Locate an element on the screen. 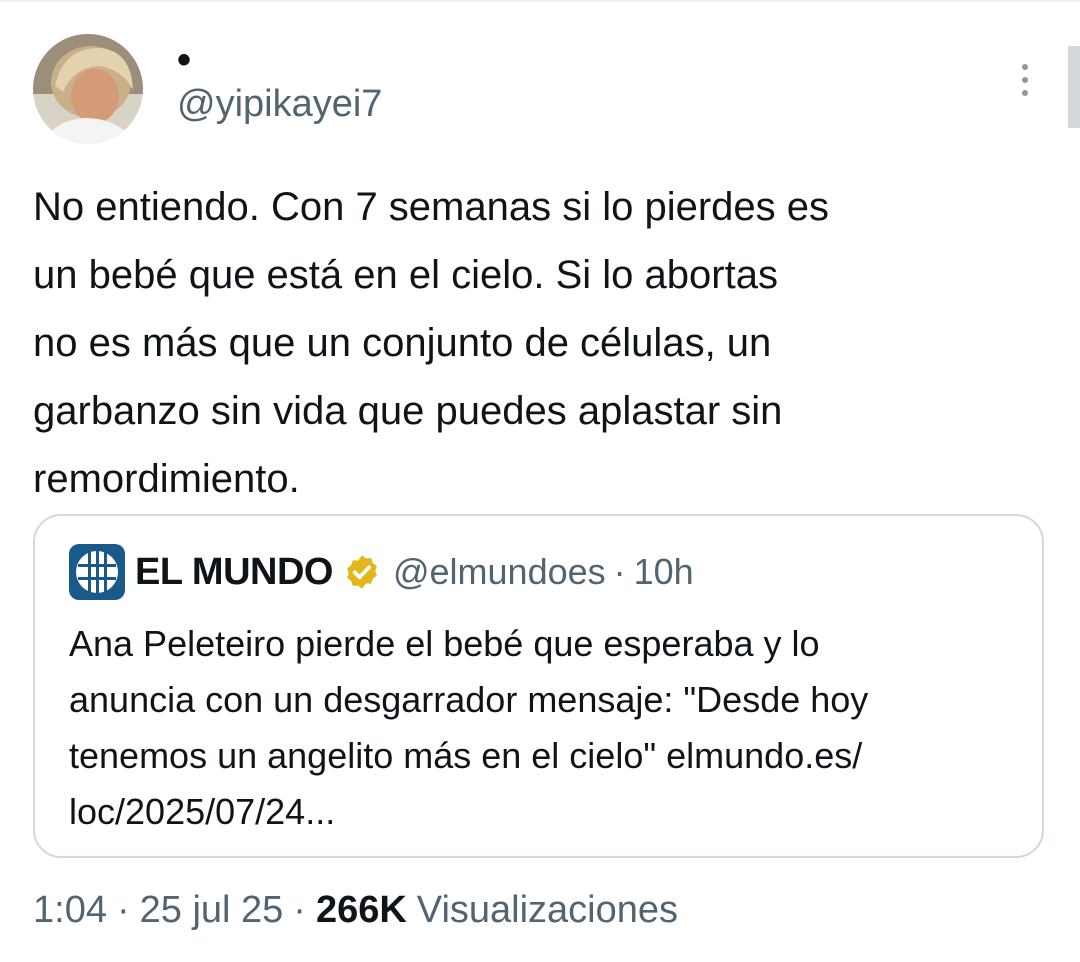 This screenshot has width=1080, height=962. globe-logo-icon is located at coordinates (97, 572).